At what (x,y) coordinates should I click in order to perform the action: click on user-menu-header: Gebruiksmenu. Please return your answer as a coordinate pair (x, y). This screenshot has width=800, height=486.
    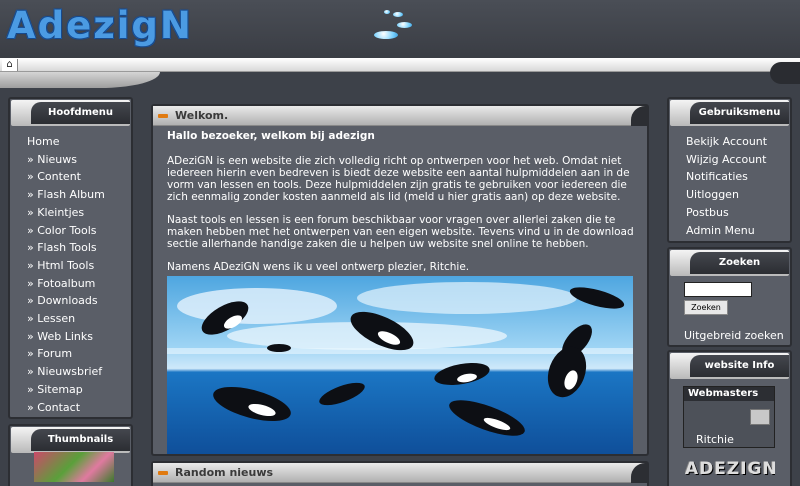
    Looking at the image, I should click on (729, 113).